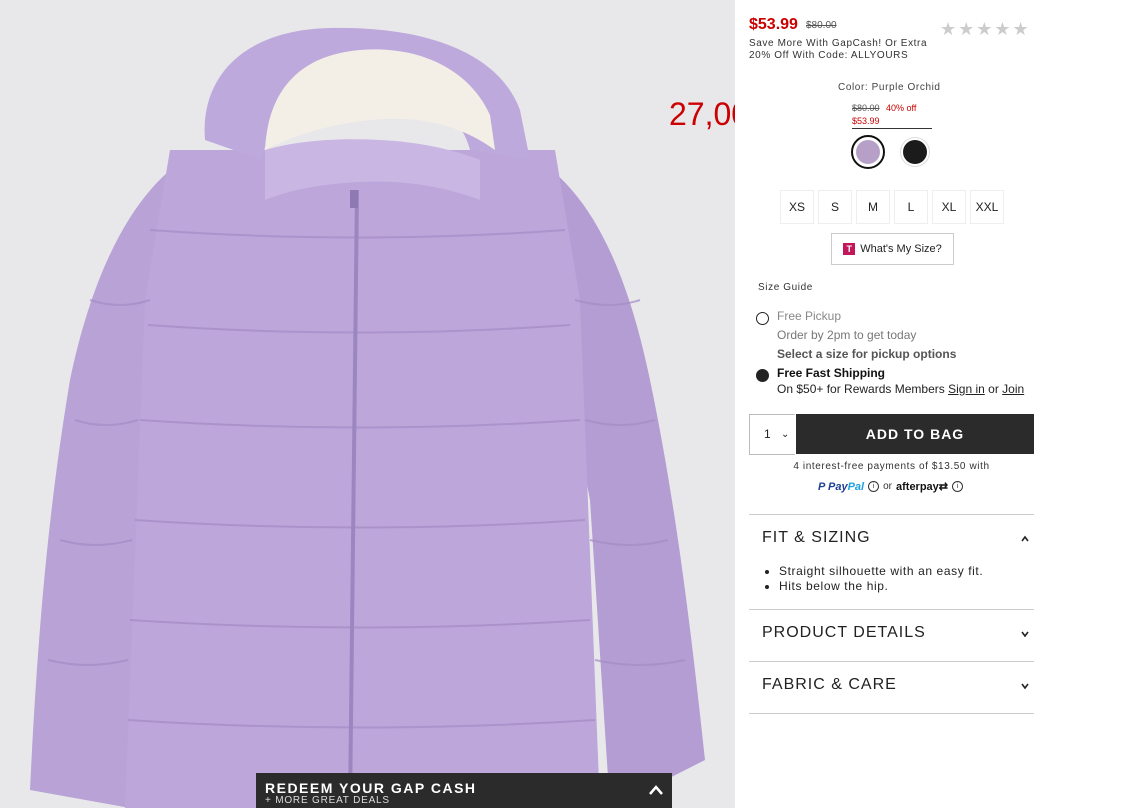  I want to click on swatch-black, so click(915, 152).